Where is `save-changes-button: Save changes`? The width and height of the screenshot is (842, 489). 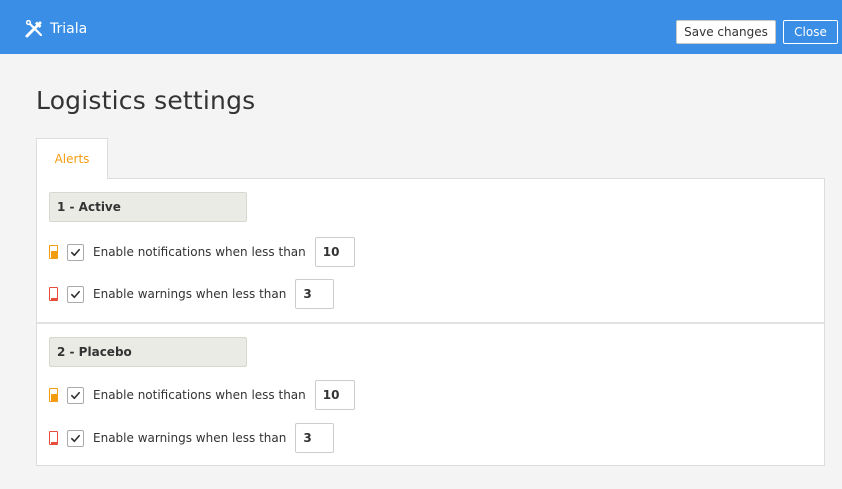
save-changes-button: Save changes is located at coordinates (726, 32).